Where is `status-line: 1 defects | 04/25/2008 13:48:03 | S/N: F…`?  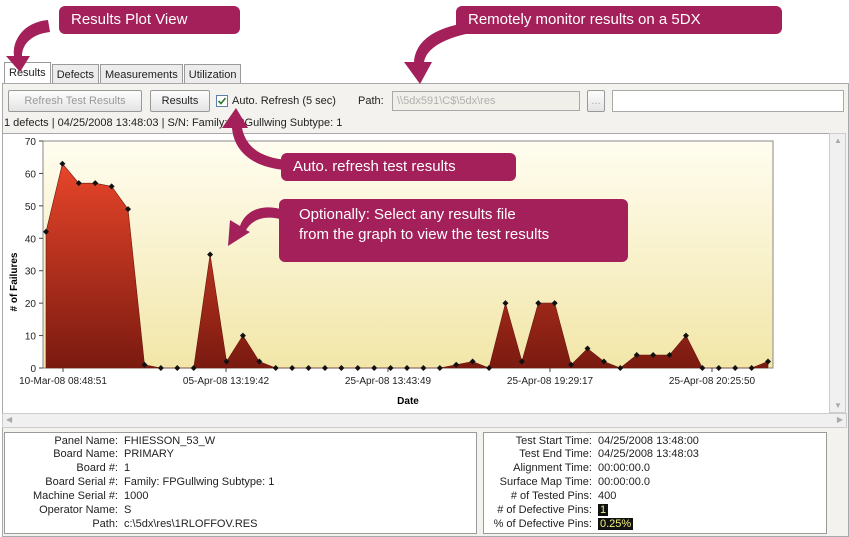
status-line: 1 defects | 04/25/2008 13:48:03 | S/N: F… is located at coordinates (173, 123).